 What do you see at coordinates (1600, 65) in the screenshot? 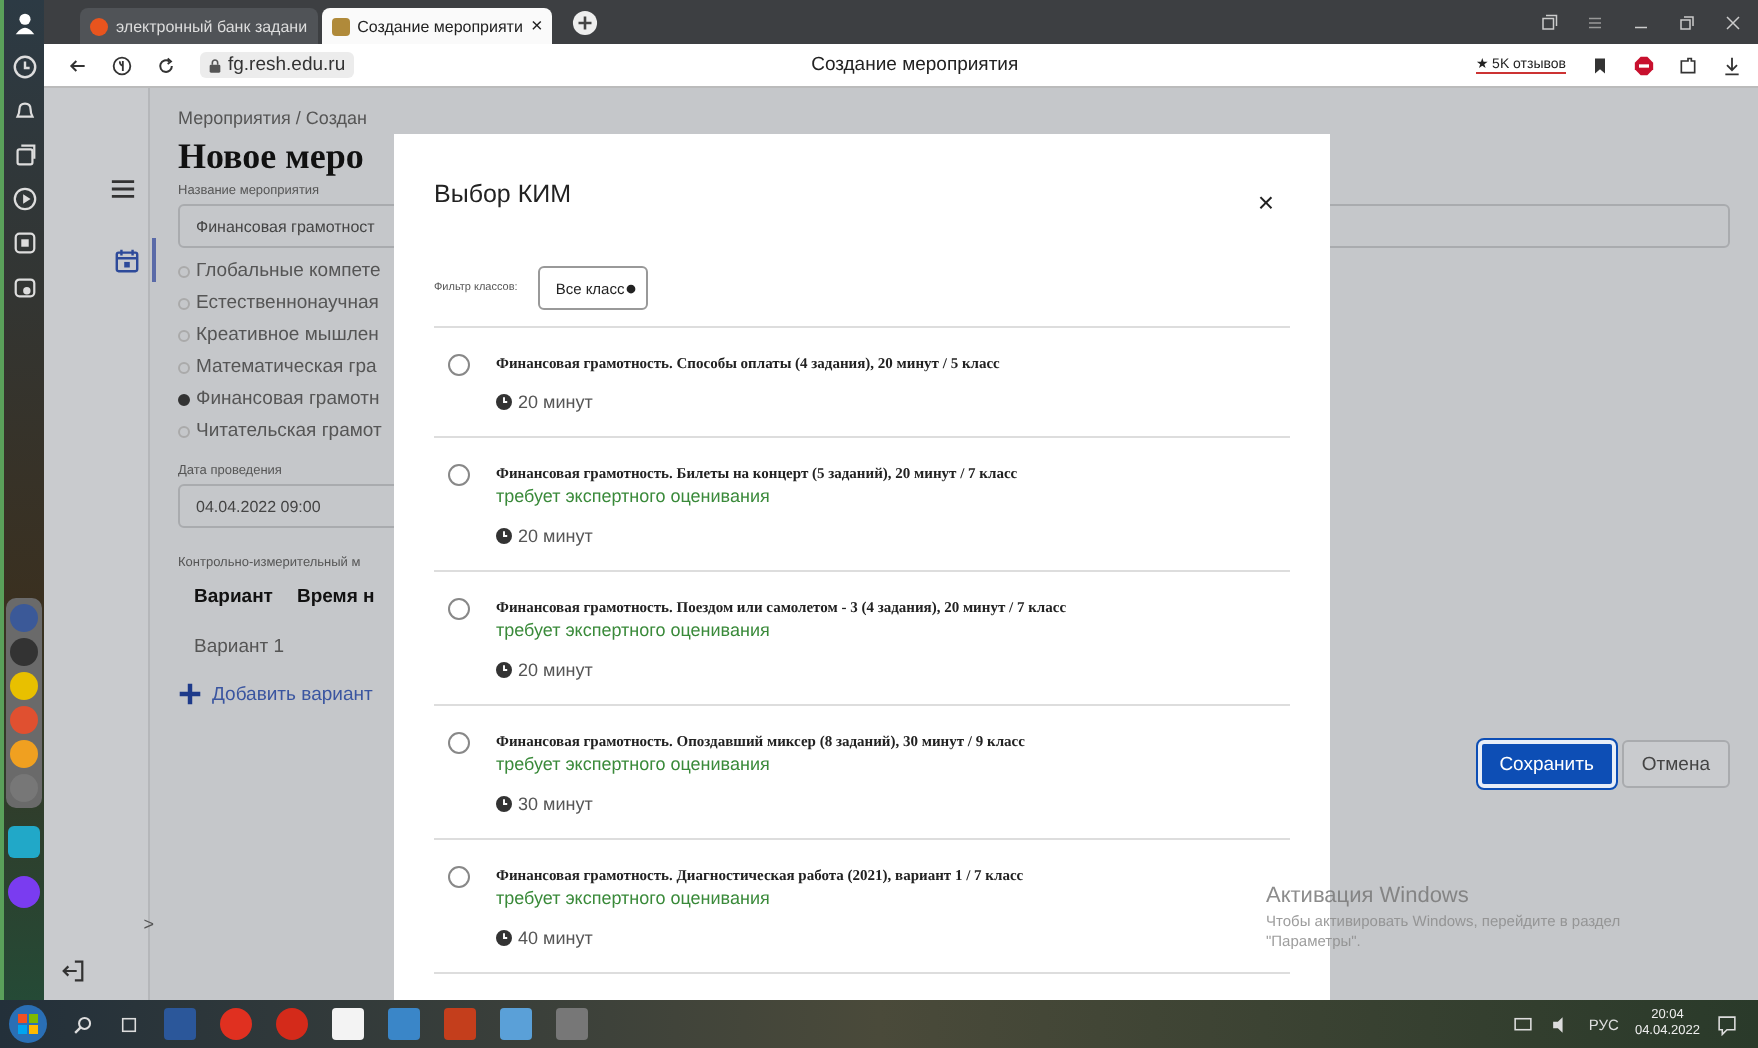
I see `bookmark-icon` at bounding box center [1600, 65].